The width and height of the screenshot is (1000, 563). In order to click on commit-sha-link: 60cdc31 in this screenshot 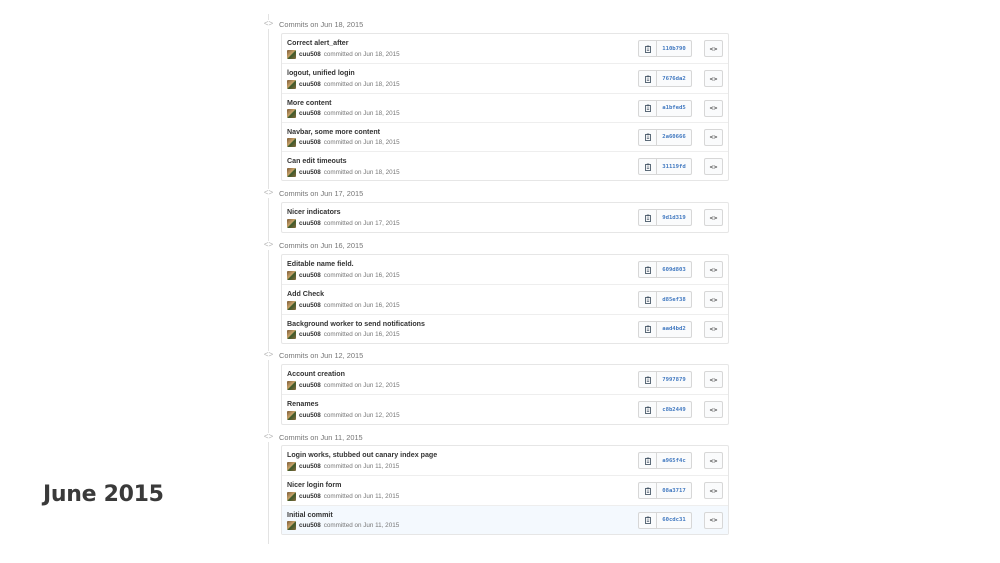, I will do `click(674, 520)`.